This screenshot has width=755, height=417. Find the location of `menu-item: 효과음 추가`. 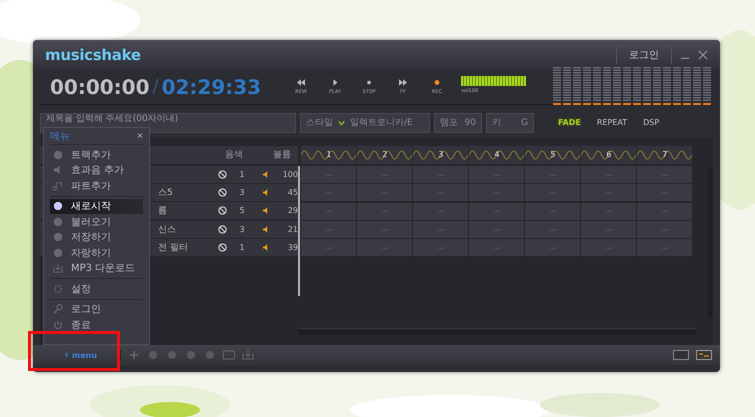

menu-item: 효과음 추가 is located at coordinates (96, 170).